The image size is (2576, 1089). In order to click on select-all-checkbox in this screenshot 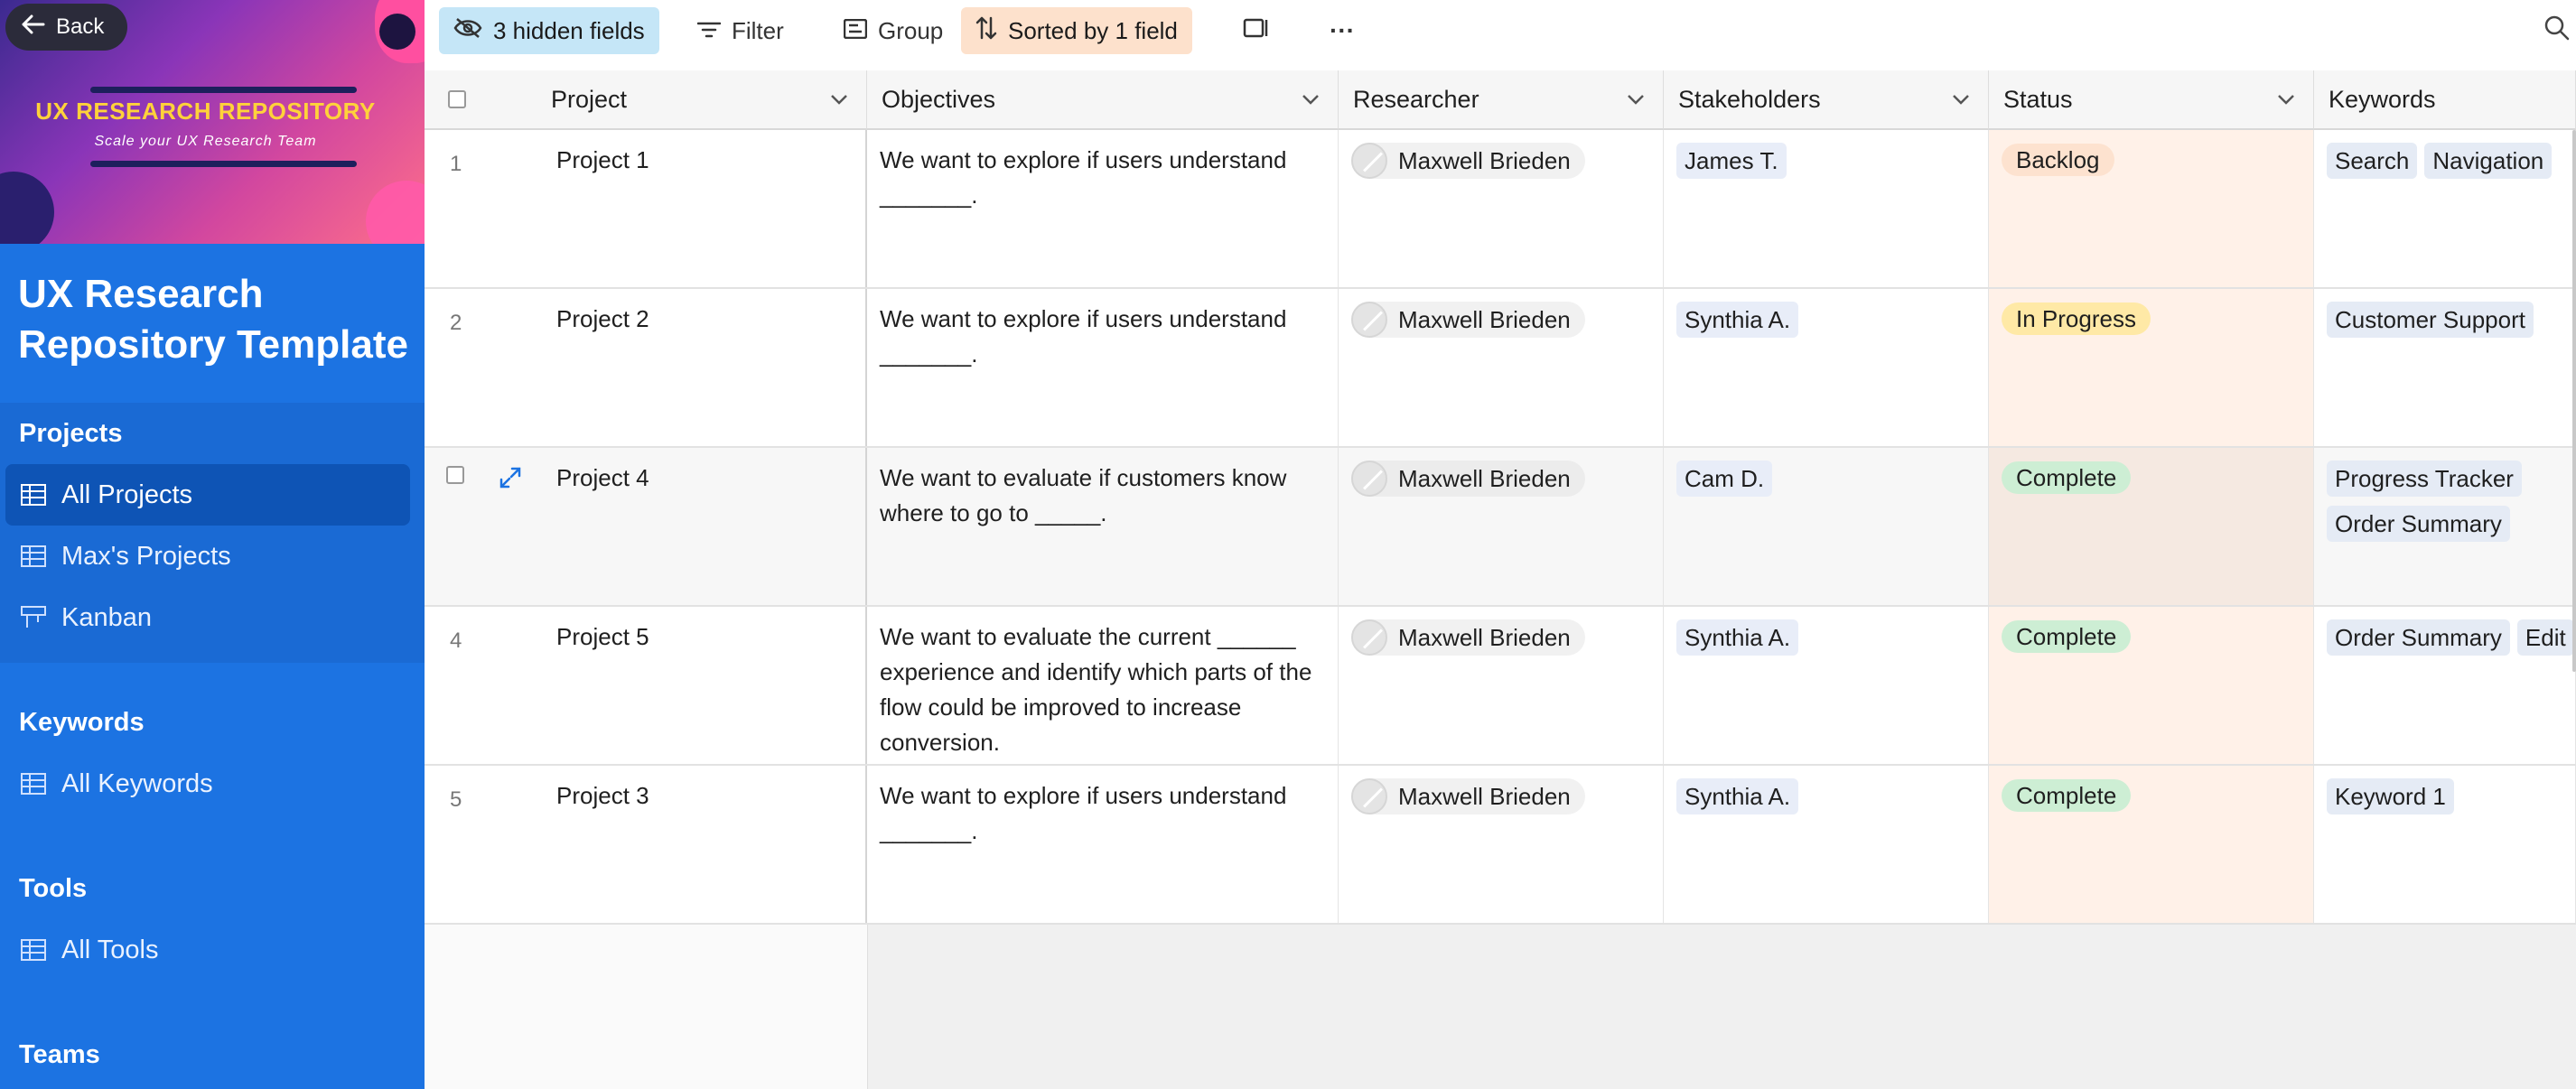, I will do `click(457, 99)`.